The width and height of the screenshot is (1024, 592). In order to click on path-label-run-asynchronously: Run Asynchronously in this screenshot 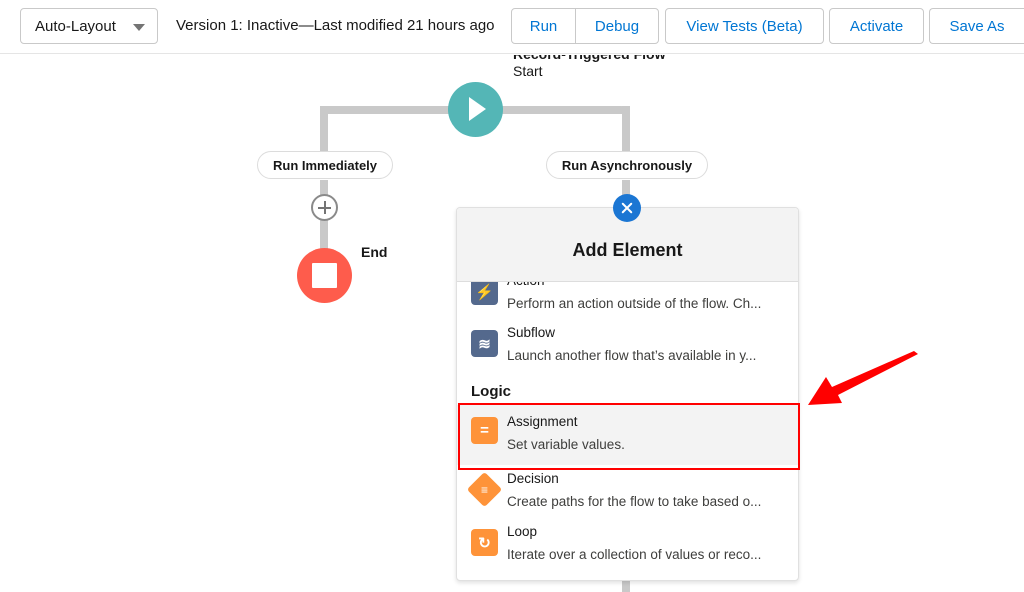, I will do `click(627, 165)`.